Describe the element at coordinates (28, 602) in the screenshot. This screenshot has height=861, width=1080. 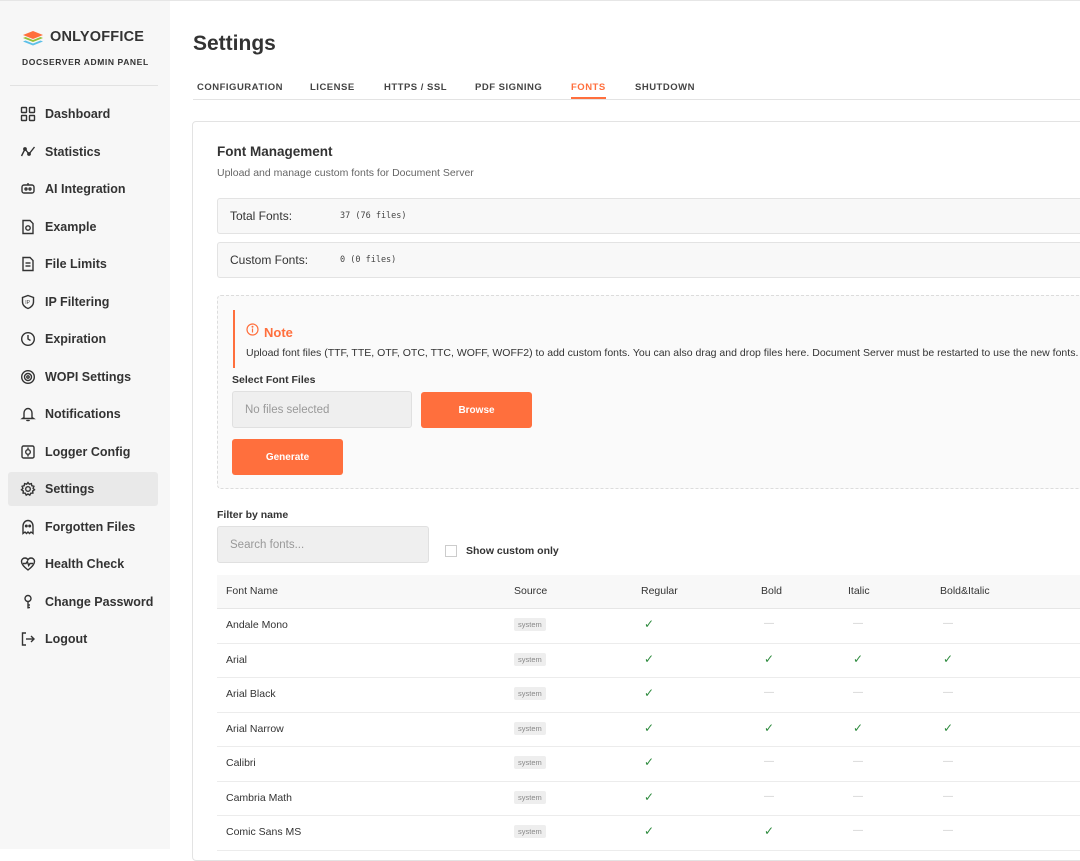
I see `key-icon` at that location.